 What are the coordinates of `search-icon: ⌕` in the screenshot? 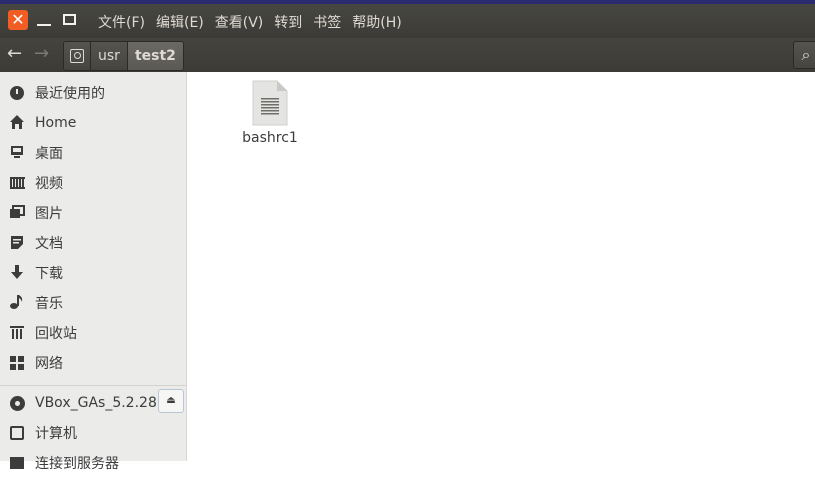 It's located at (806, 54).